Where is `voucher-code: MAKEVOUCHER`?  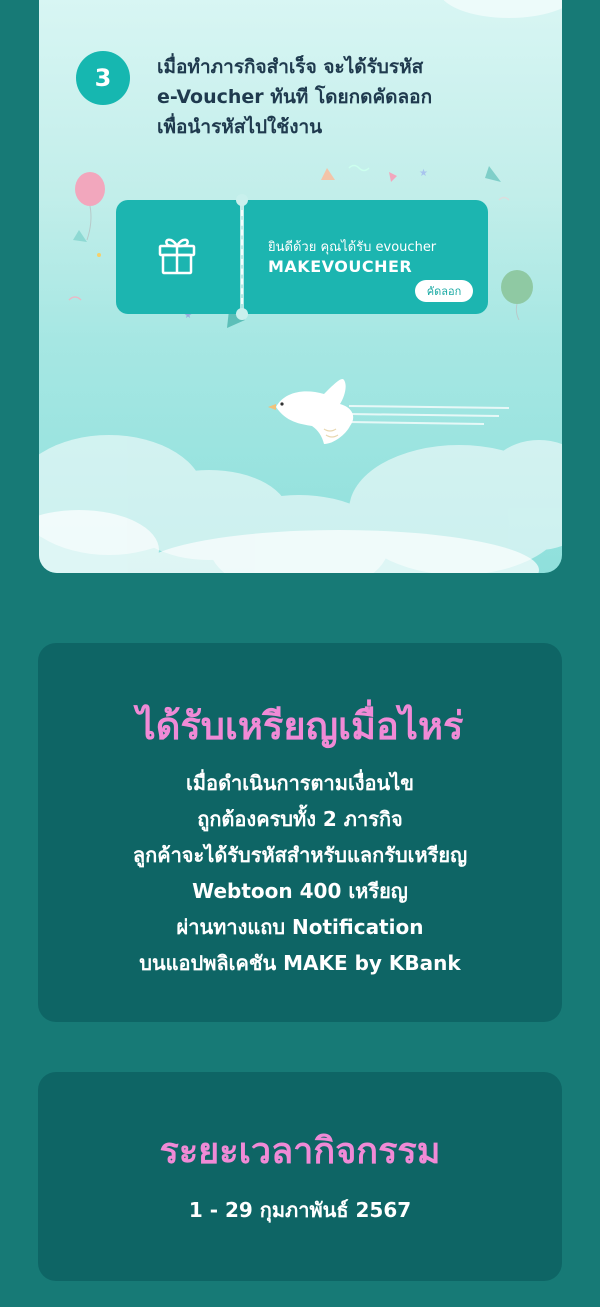 voucher-code: MAKEVOUCHER is located at coordinates (340, 266).